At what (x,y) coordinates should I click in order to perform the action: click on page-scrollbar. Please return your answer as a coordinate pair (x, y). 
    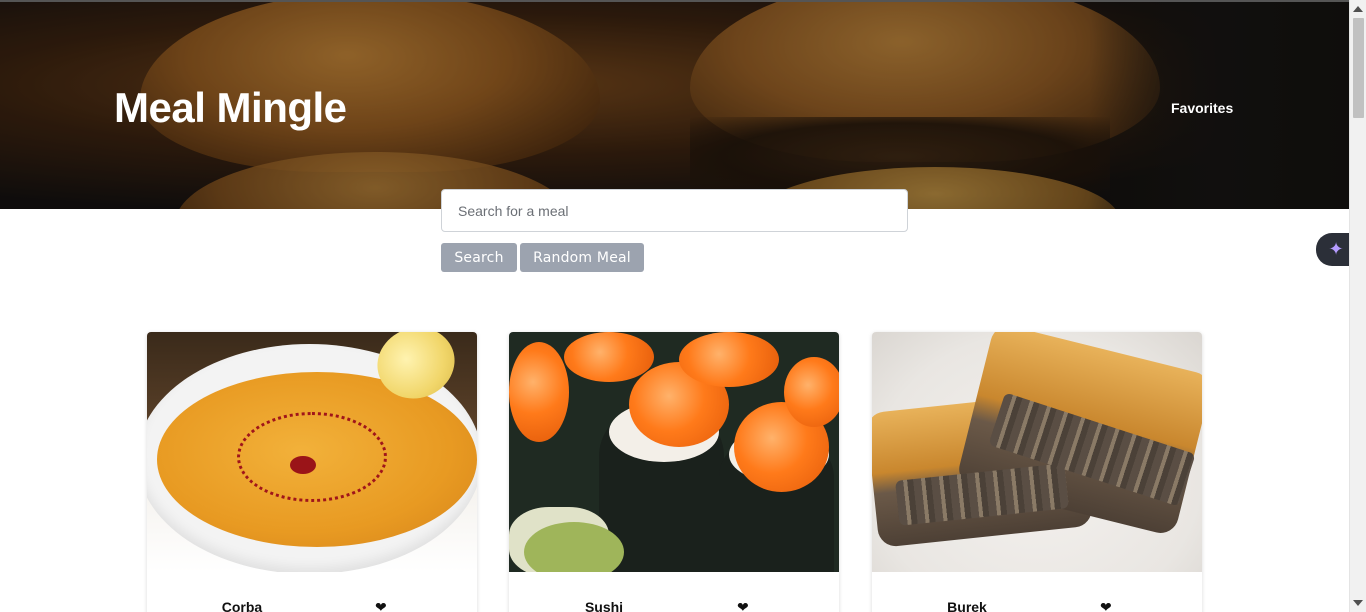
    Looking at the image, I should click on (1357, 306).